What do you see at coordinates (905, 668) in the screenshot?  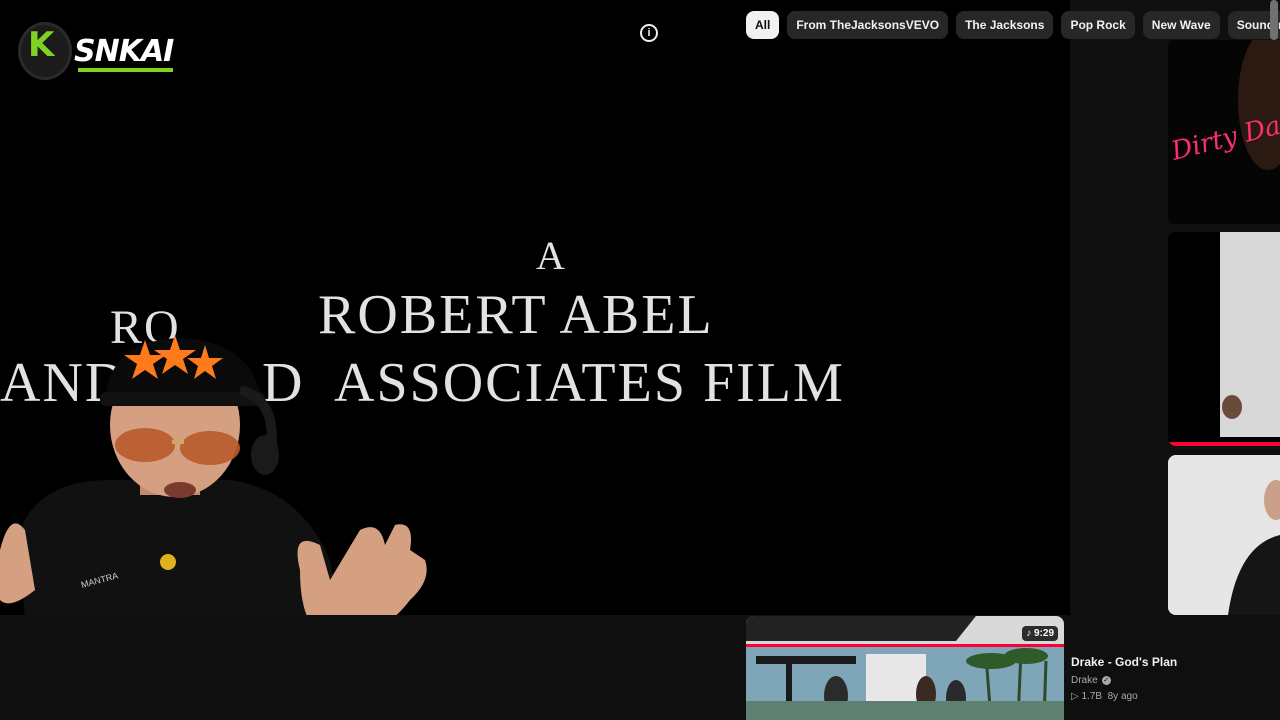 I see `recommendation-thumbnail: ♪ 9:29` at bounding box center [905, 668].